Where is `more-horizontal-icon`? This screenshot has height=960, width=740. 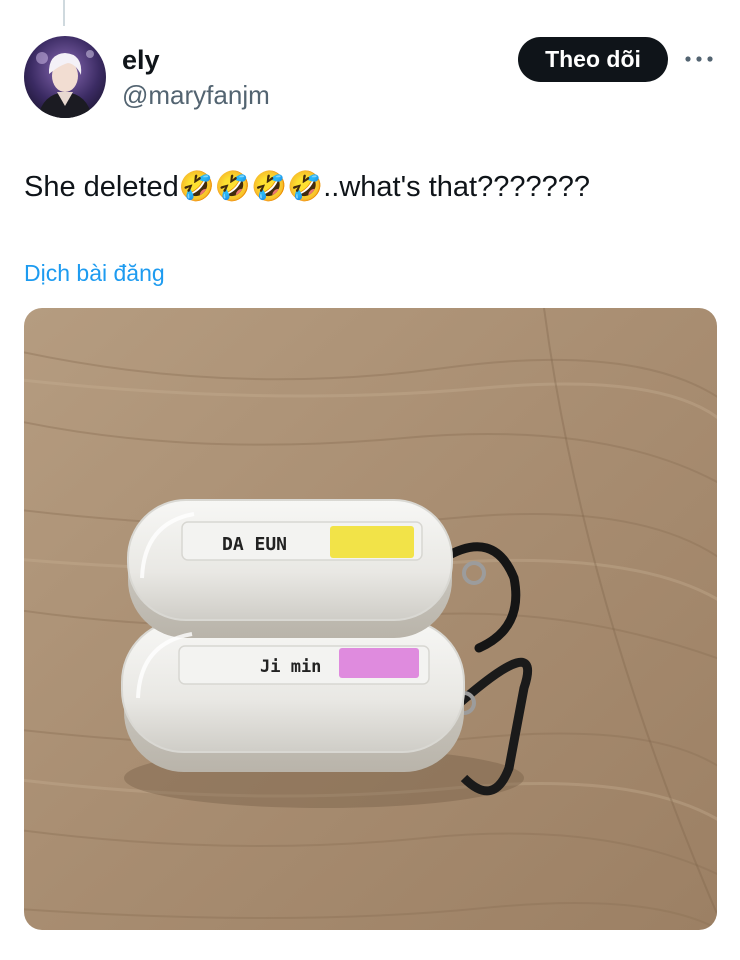 more-horizontal-icon is located at coordinates (699, 59).